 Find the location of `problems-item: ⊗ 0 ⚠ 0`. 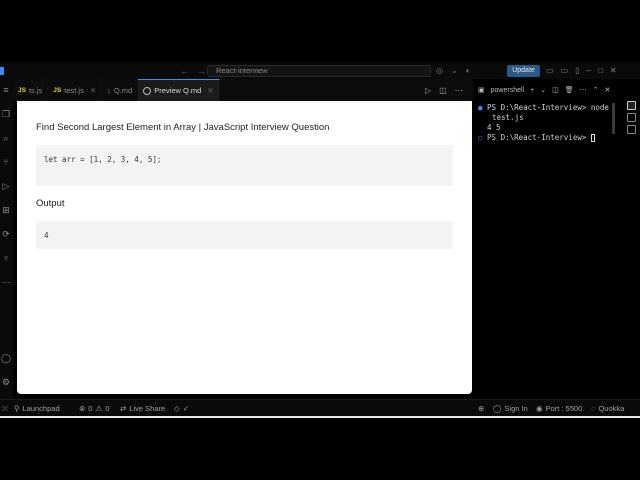

problems-item: ⊗ 0 ⚠ 0 is located at coordinates (94, 408).